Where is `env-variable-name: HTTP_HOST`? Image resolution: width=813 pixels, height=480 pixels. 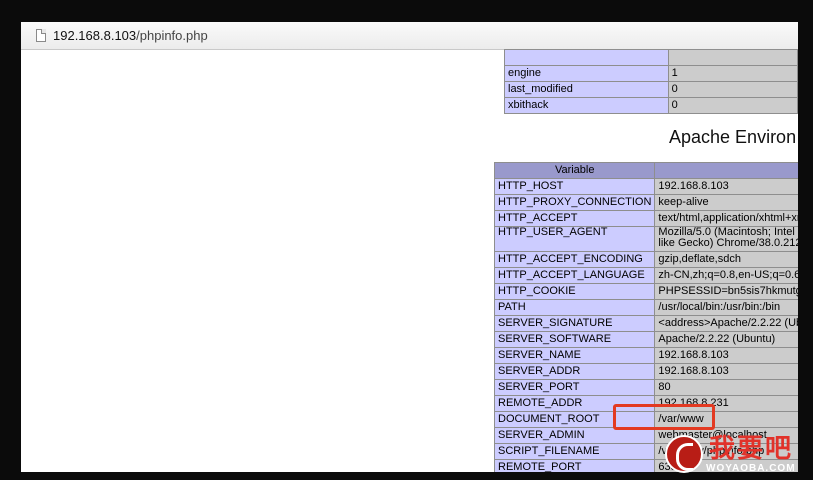
env-variable-name: HTTP_HOST is located at coordinates (574, 186).